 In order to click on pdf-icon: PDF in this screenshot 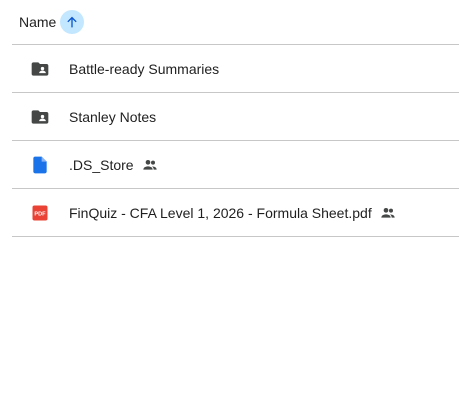, I will do `click(40, 213)`.